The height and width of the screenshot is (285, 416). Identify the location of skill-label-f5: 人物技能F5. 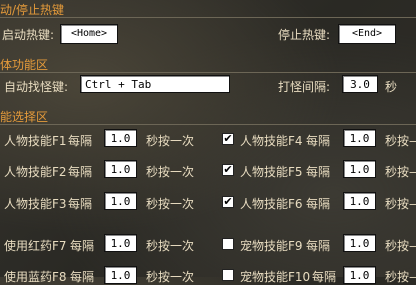
(271, 172).